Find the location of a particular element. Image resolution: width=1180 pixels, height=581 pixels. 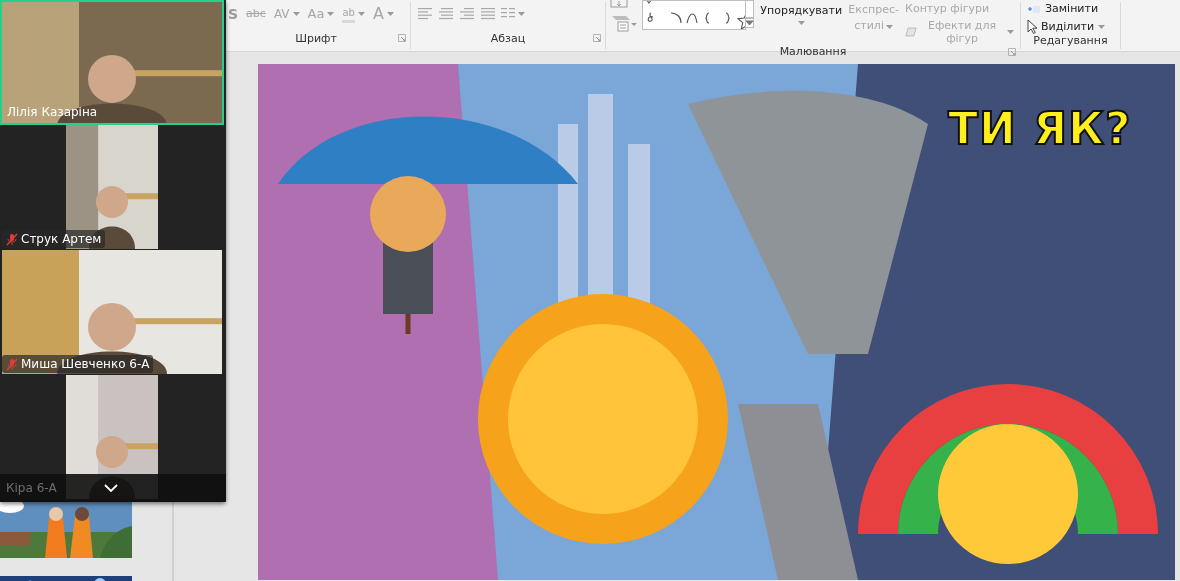

replace-icon is located at coordinates (1034, 8).